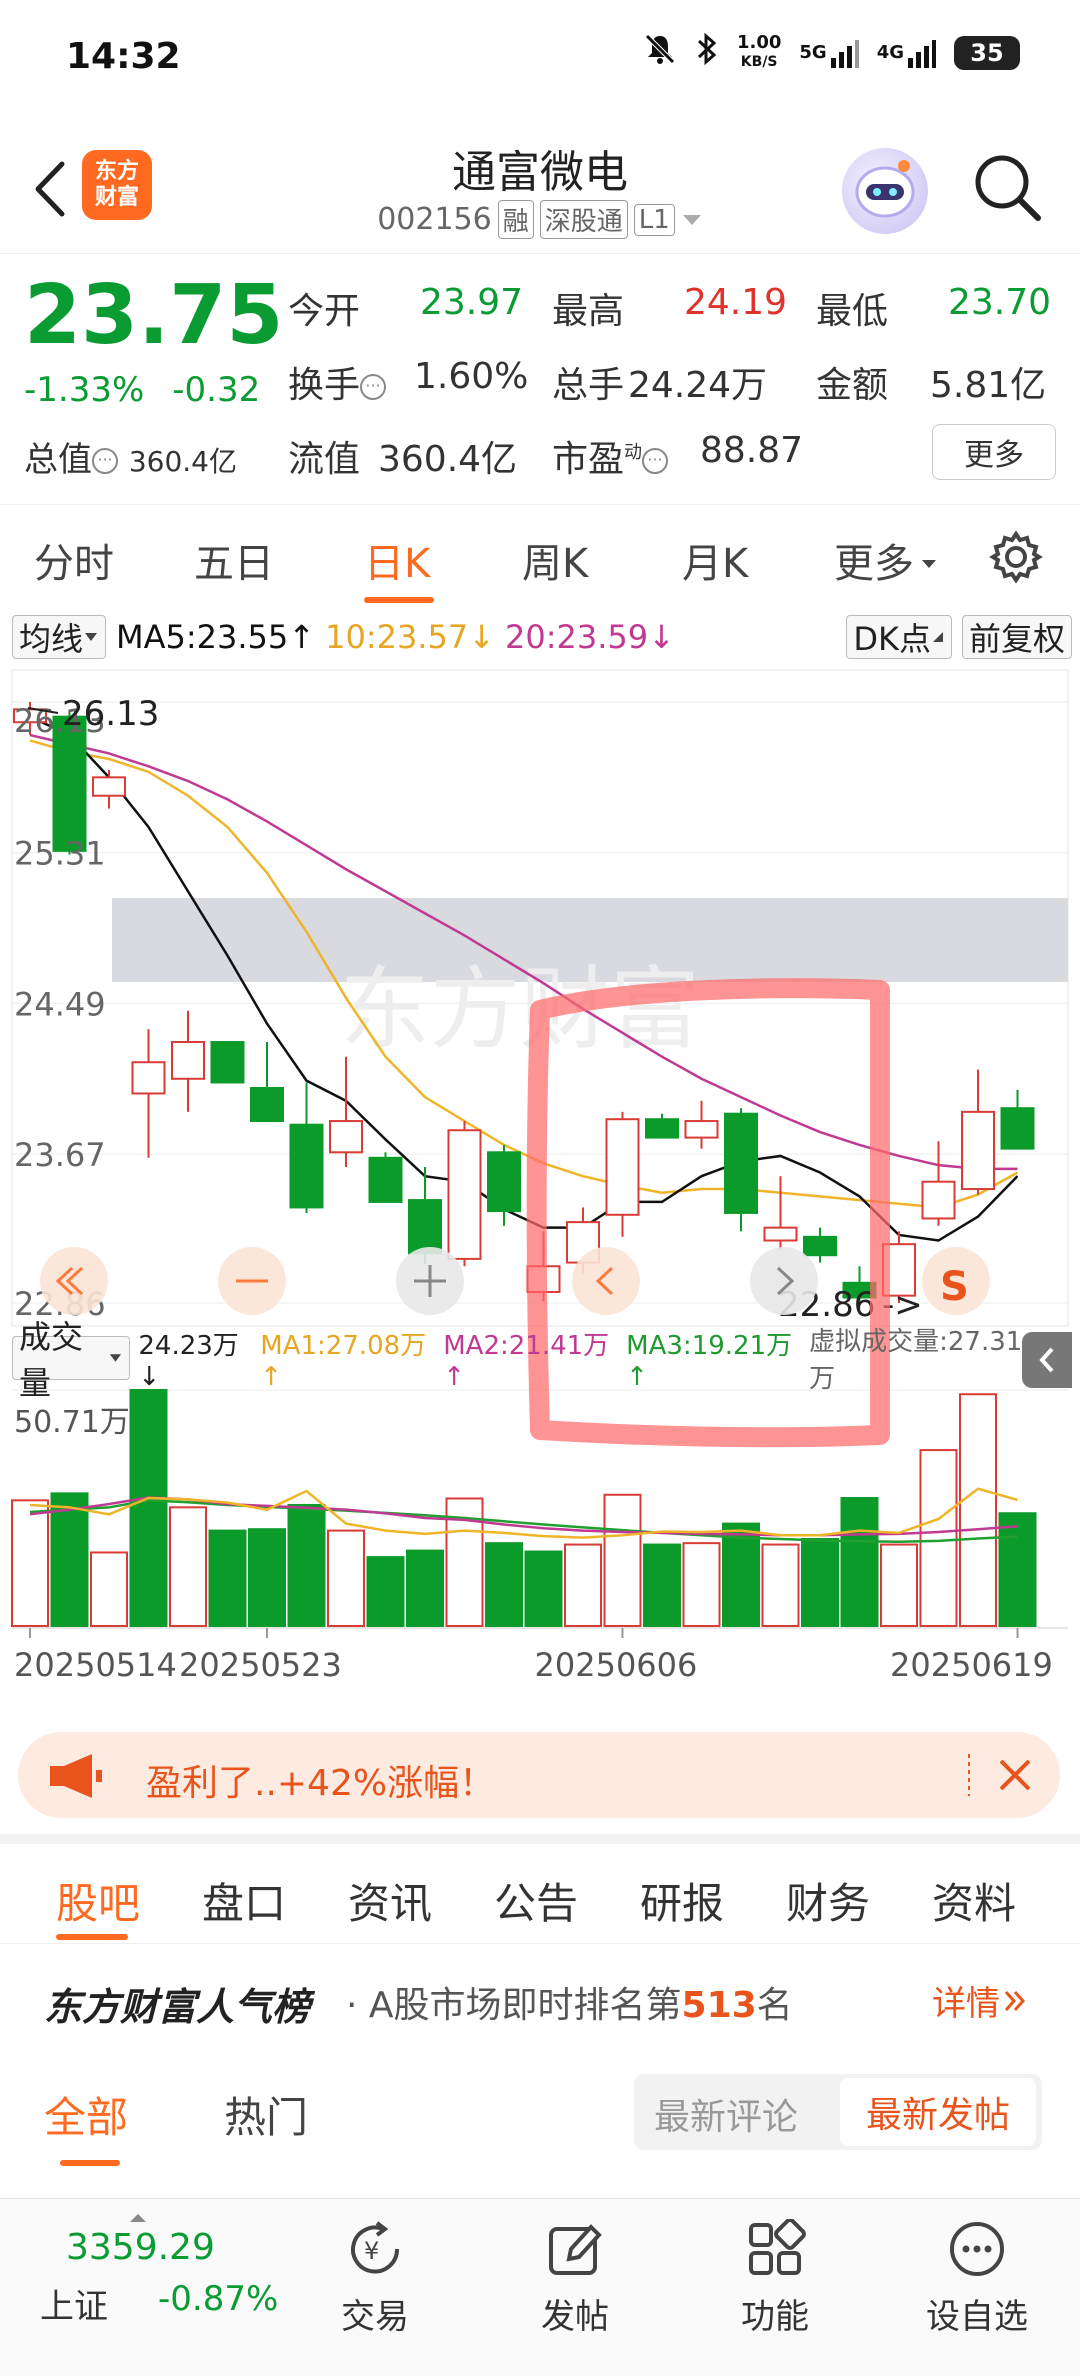 This screenshot has height=2376, width=1080. Describe the element at coordinates (74, 1281) in the screenshot. I see `scroll-left-far-button` at that location.